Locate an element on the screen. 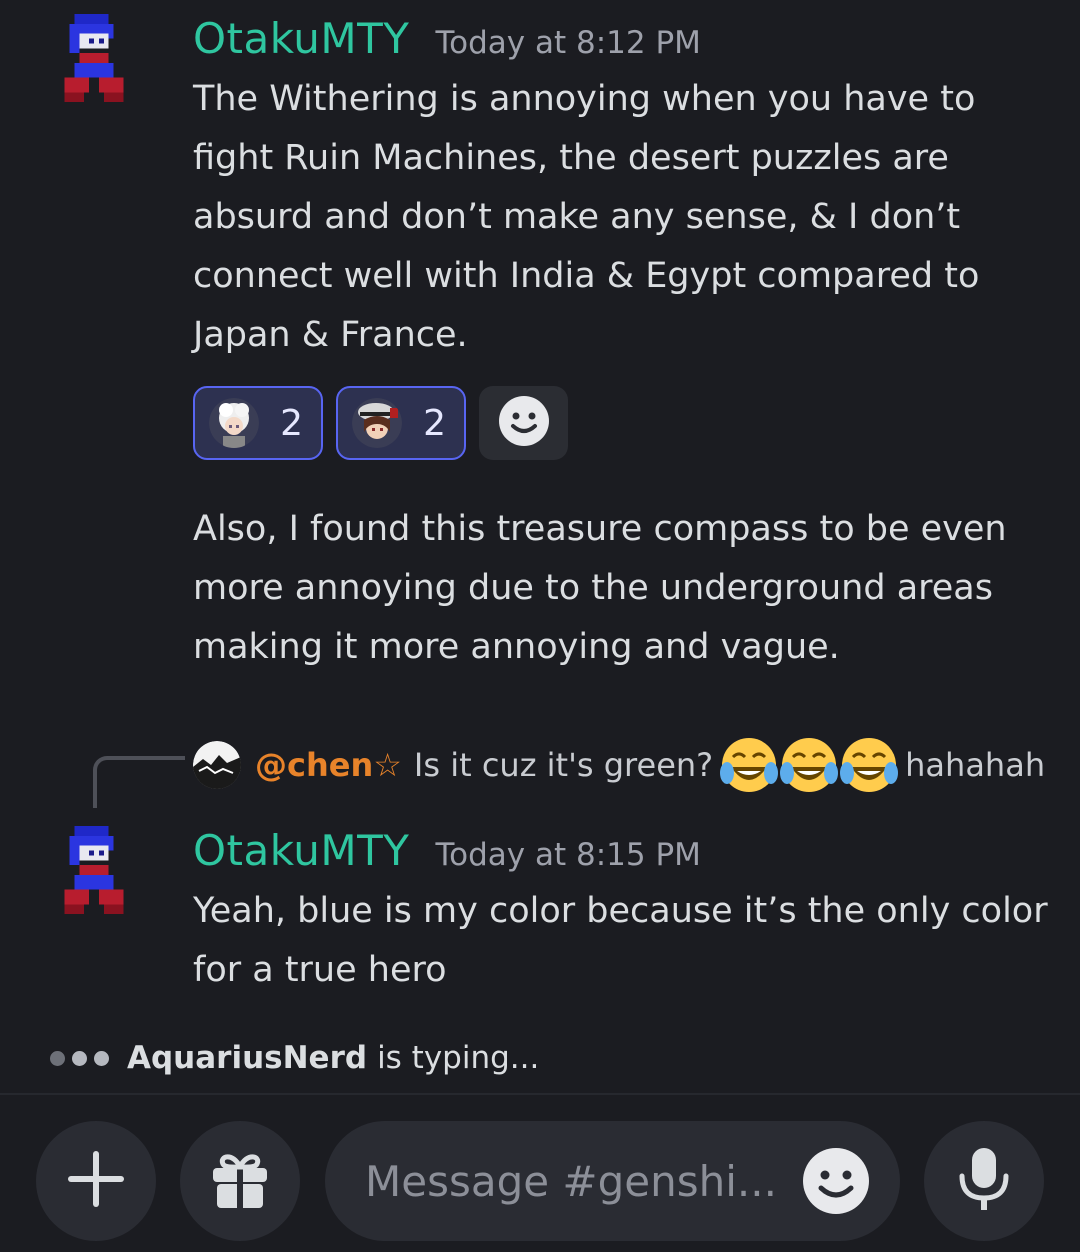 This screenshot has width=1080, height=1252. plus-icon is located at coordinates (96, 1181).